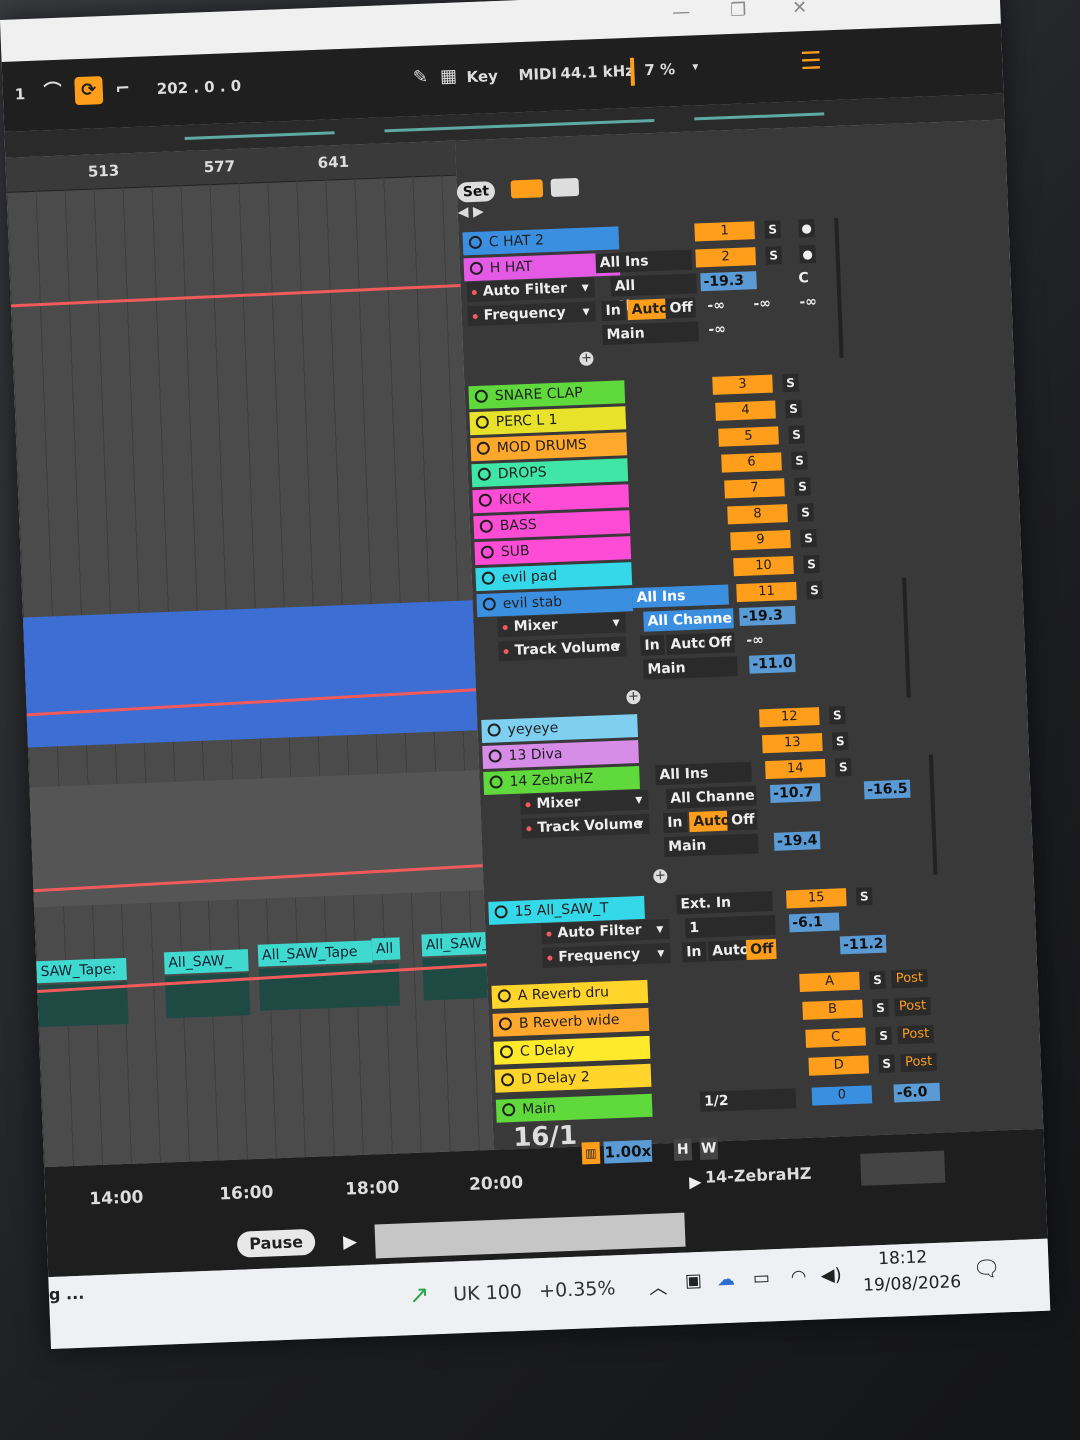 This screenshot has height=1440, width=1080. I want to click on return-letter: C, so click(836, 1037).